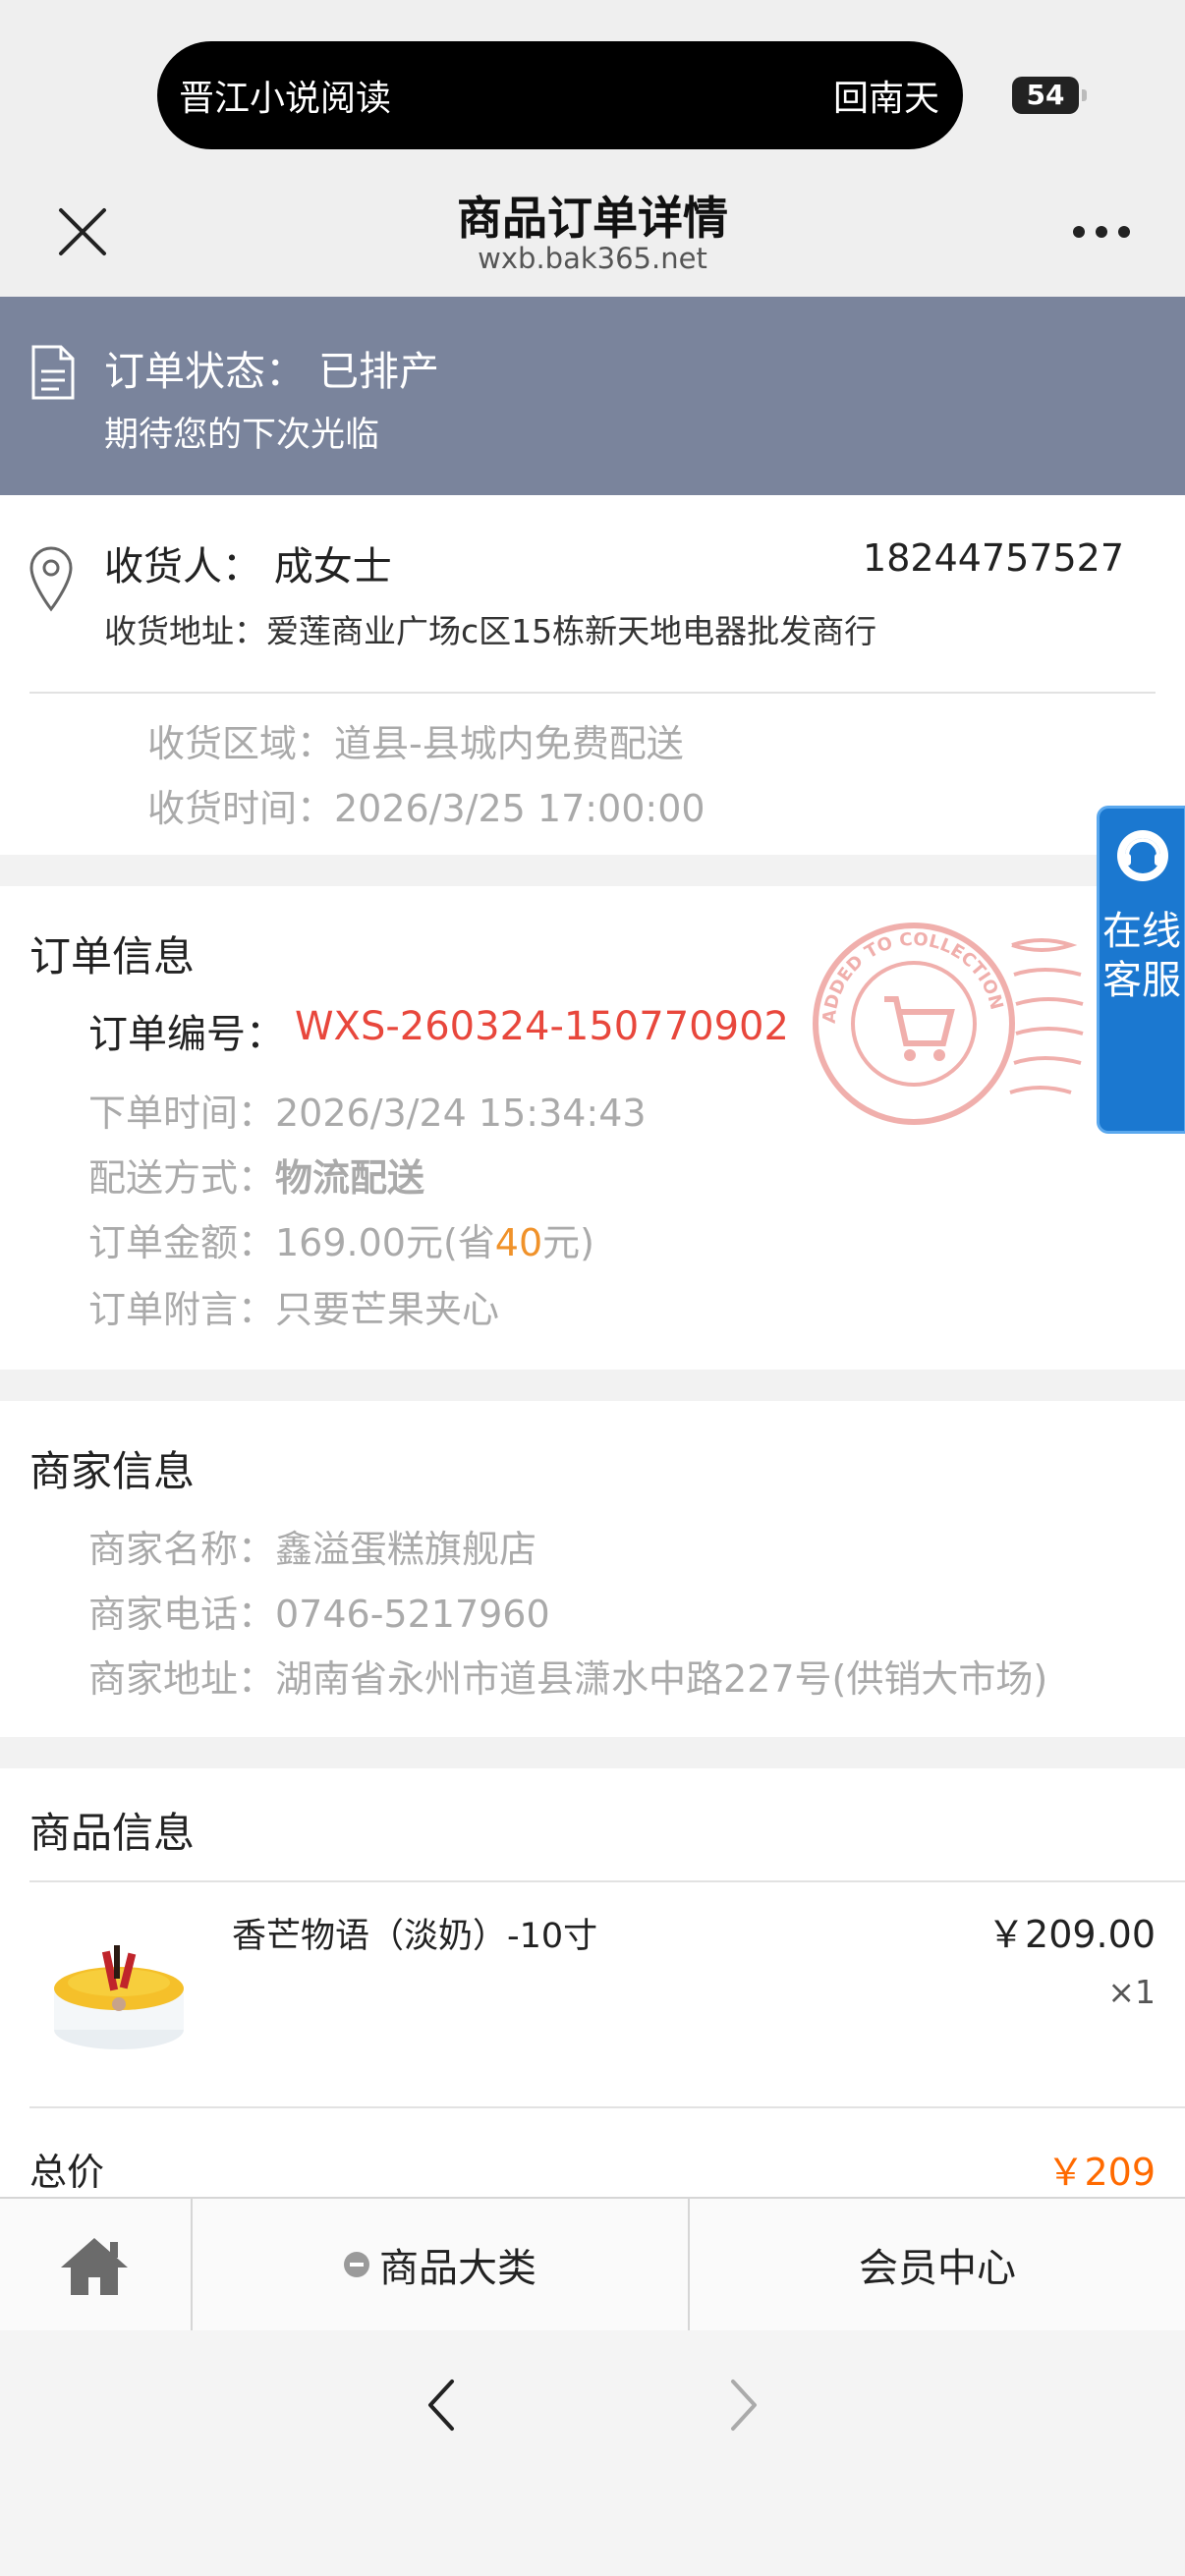 This screenshot has width=1185, height=2576. I want to click on merchant-address: 商家地址：湖南省永州市道县潇水中路227号(供销大市场), so click(568, 1679).